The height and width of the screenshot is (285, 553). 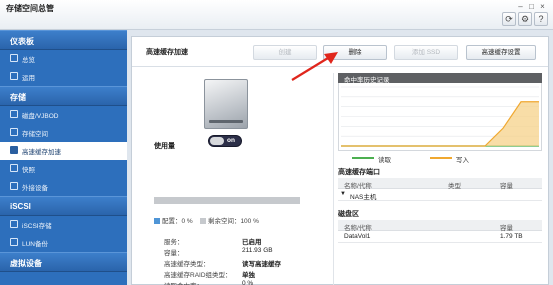 I want to click on remaining-legend: 剩余空间：100 %, so click(x=233, y=221).